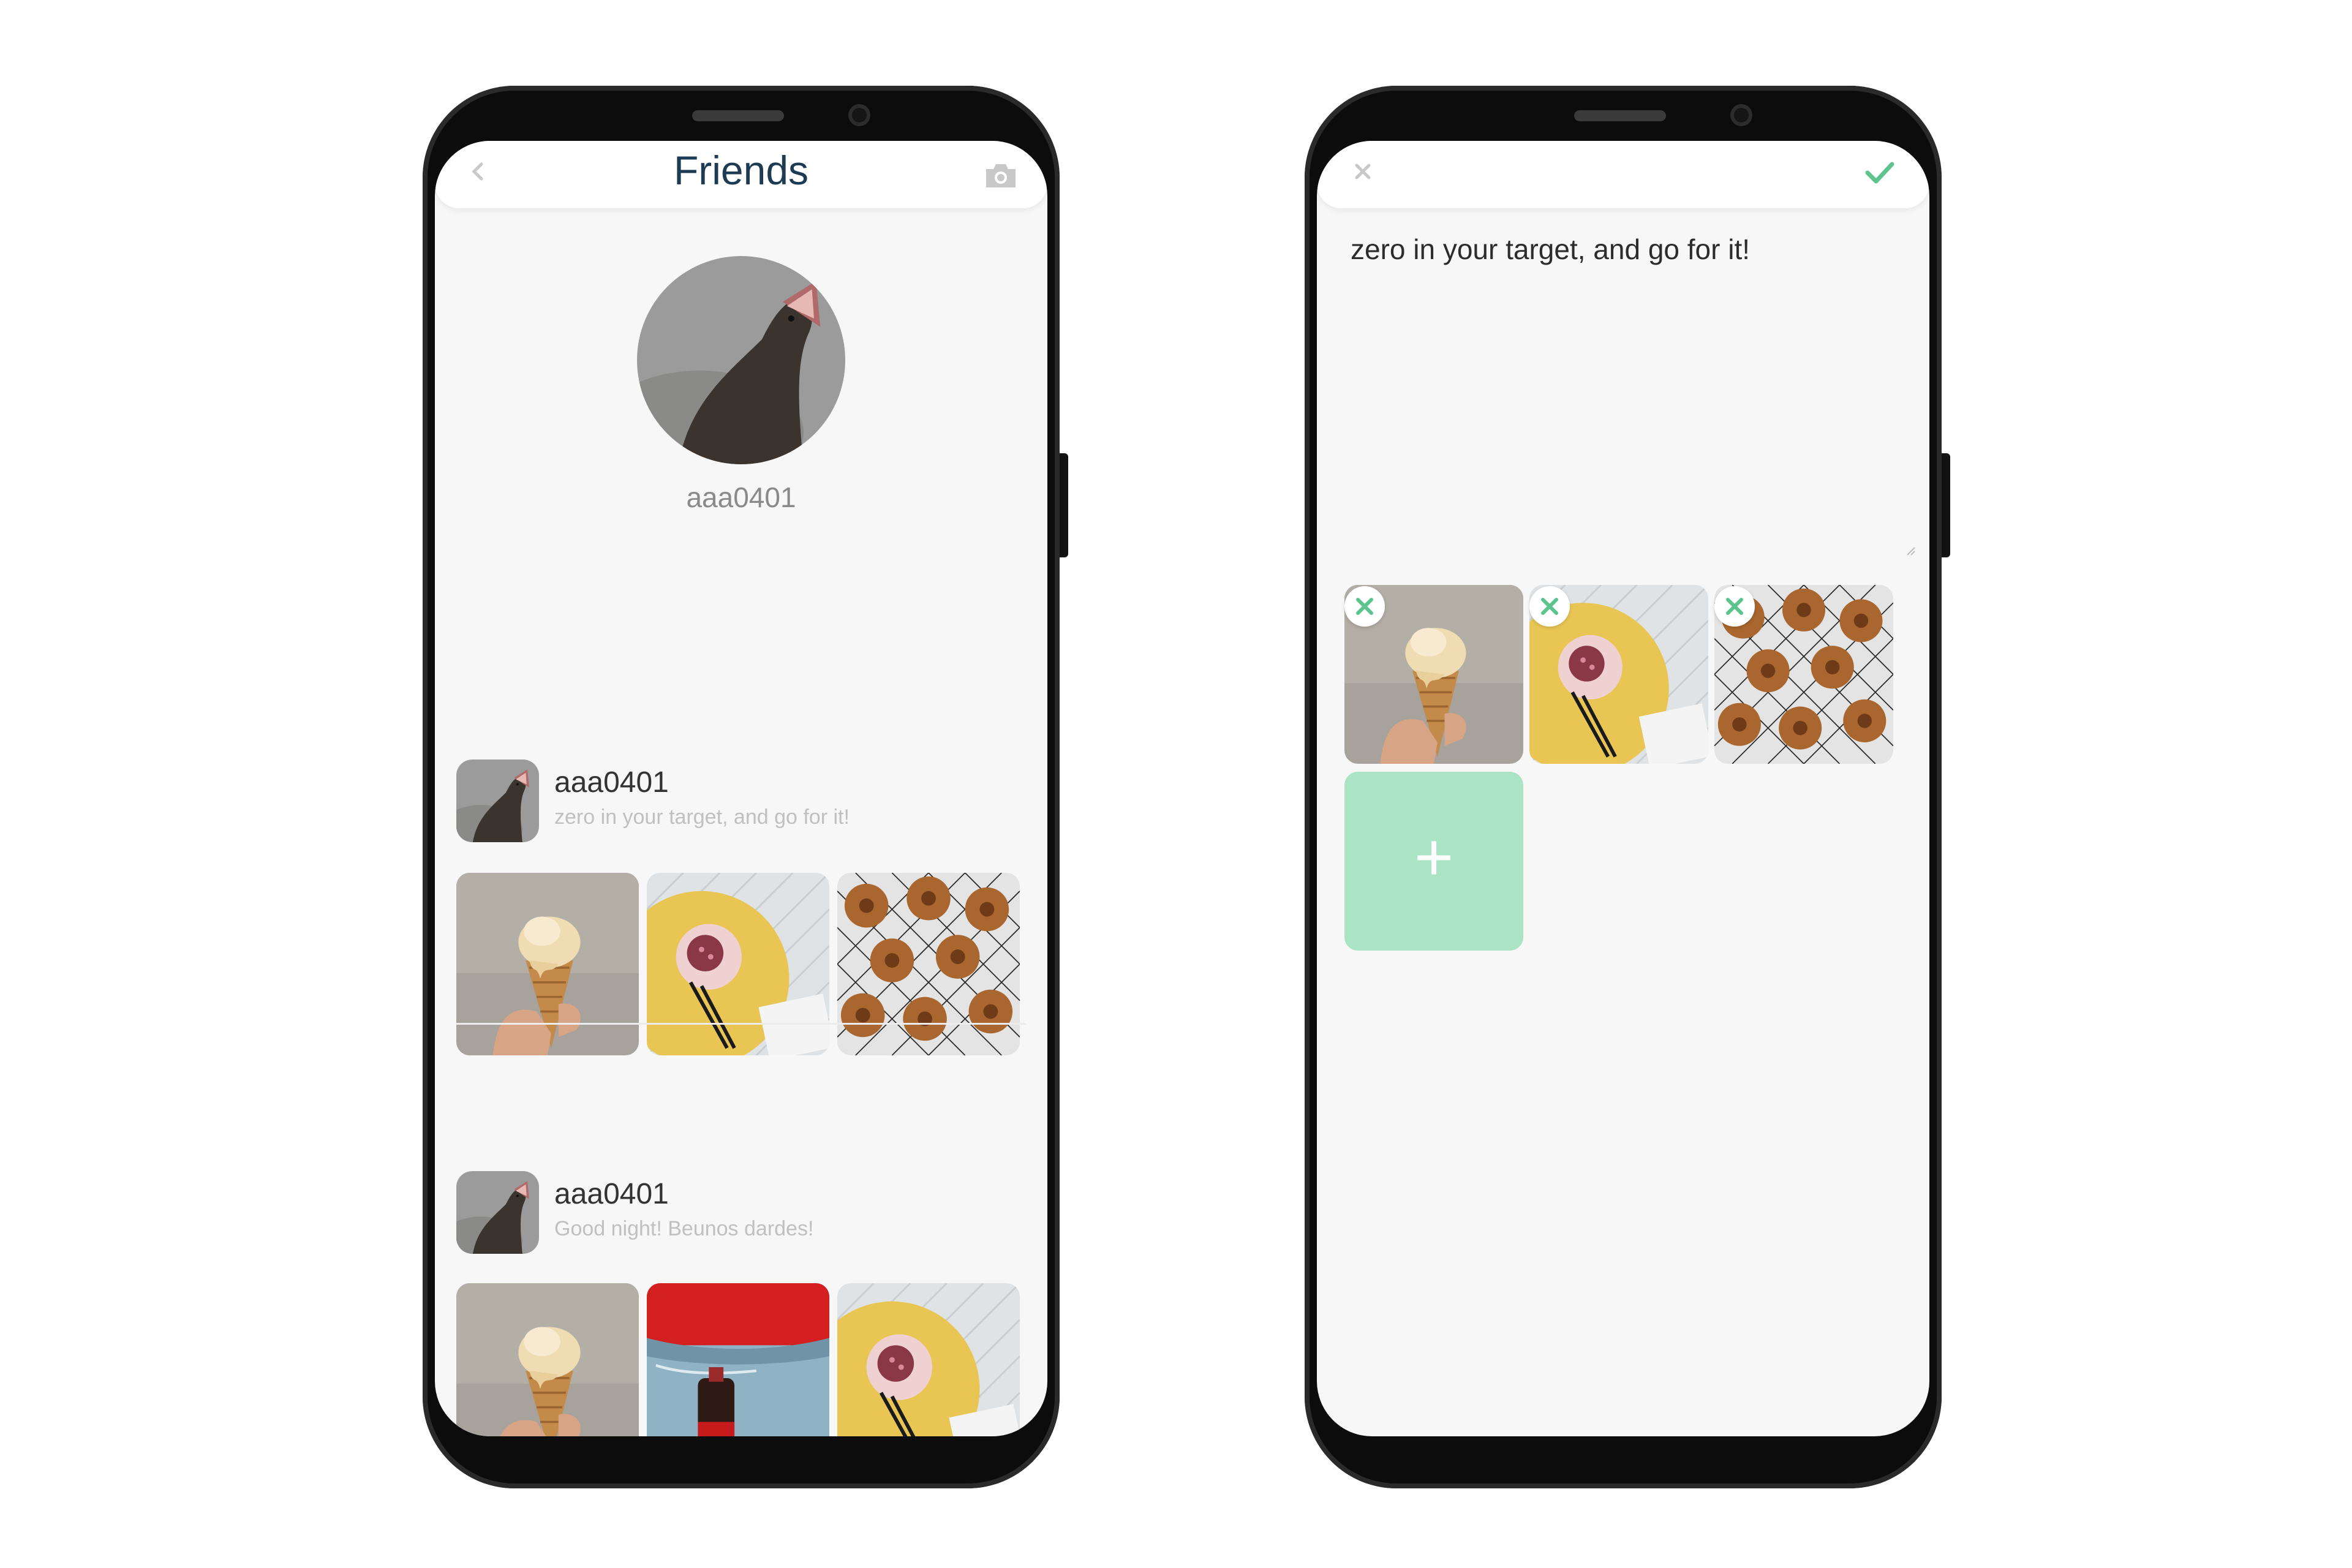  I want to click on donuts-on-rack-photo, so click(929, 964).